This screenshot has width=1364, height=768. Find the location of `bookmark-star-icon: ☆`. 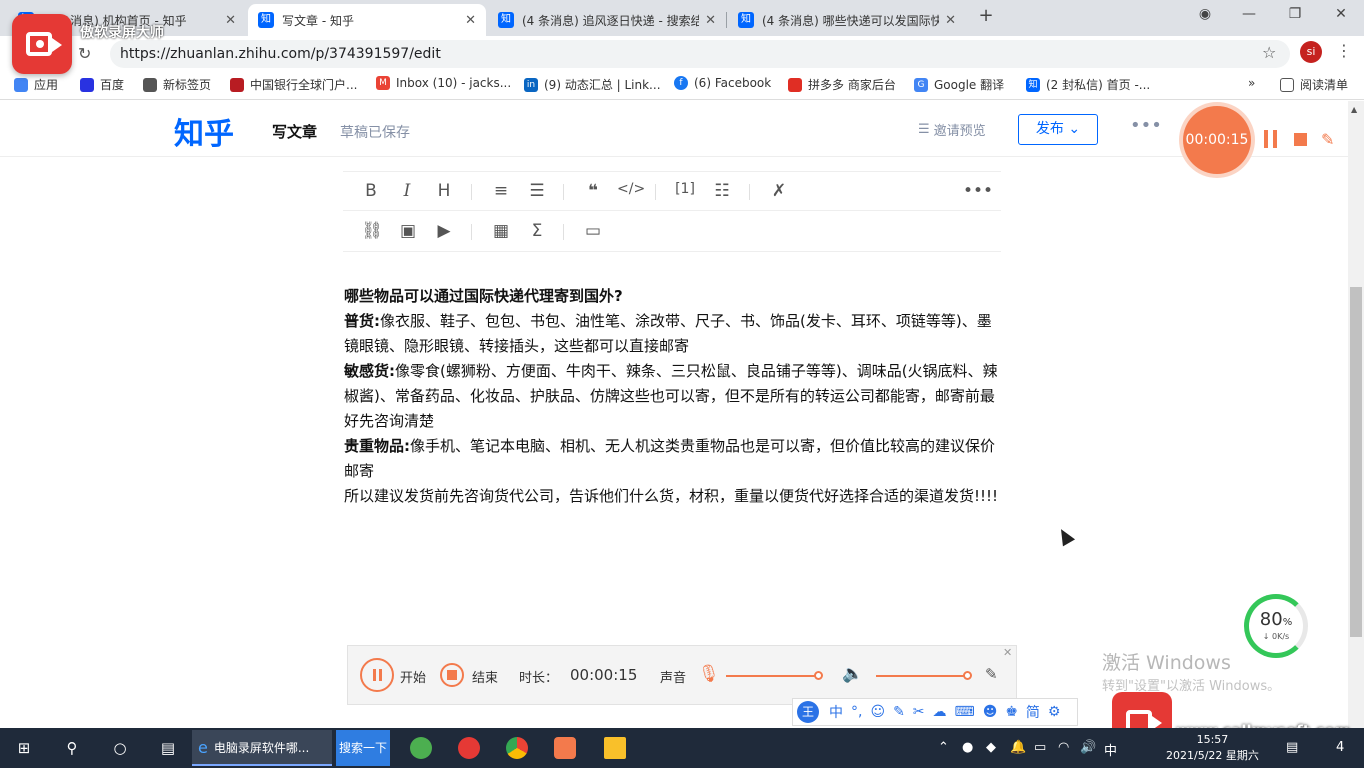

bookmark-star-icon: ☆ is located at coordinates (1269, 52).